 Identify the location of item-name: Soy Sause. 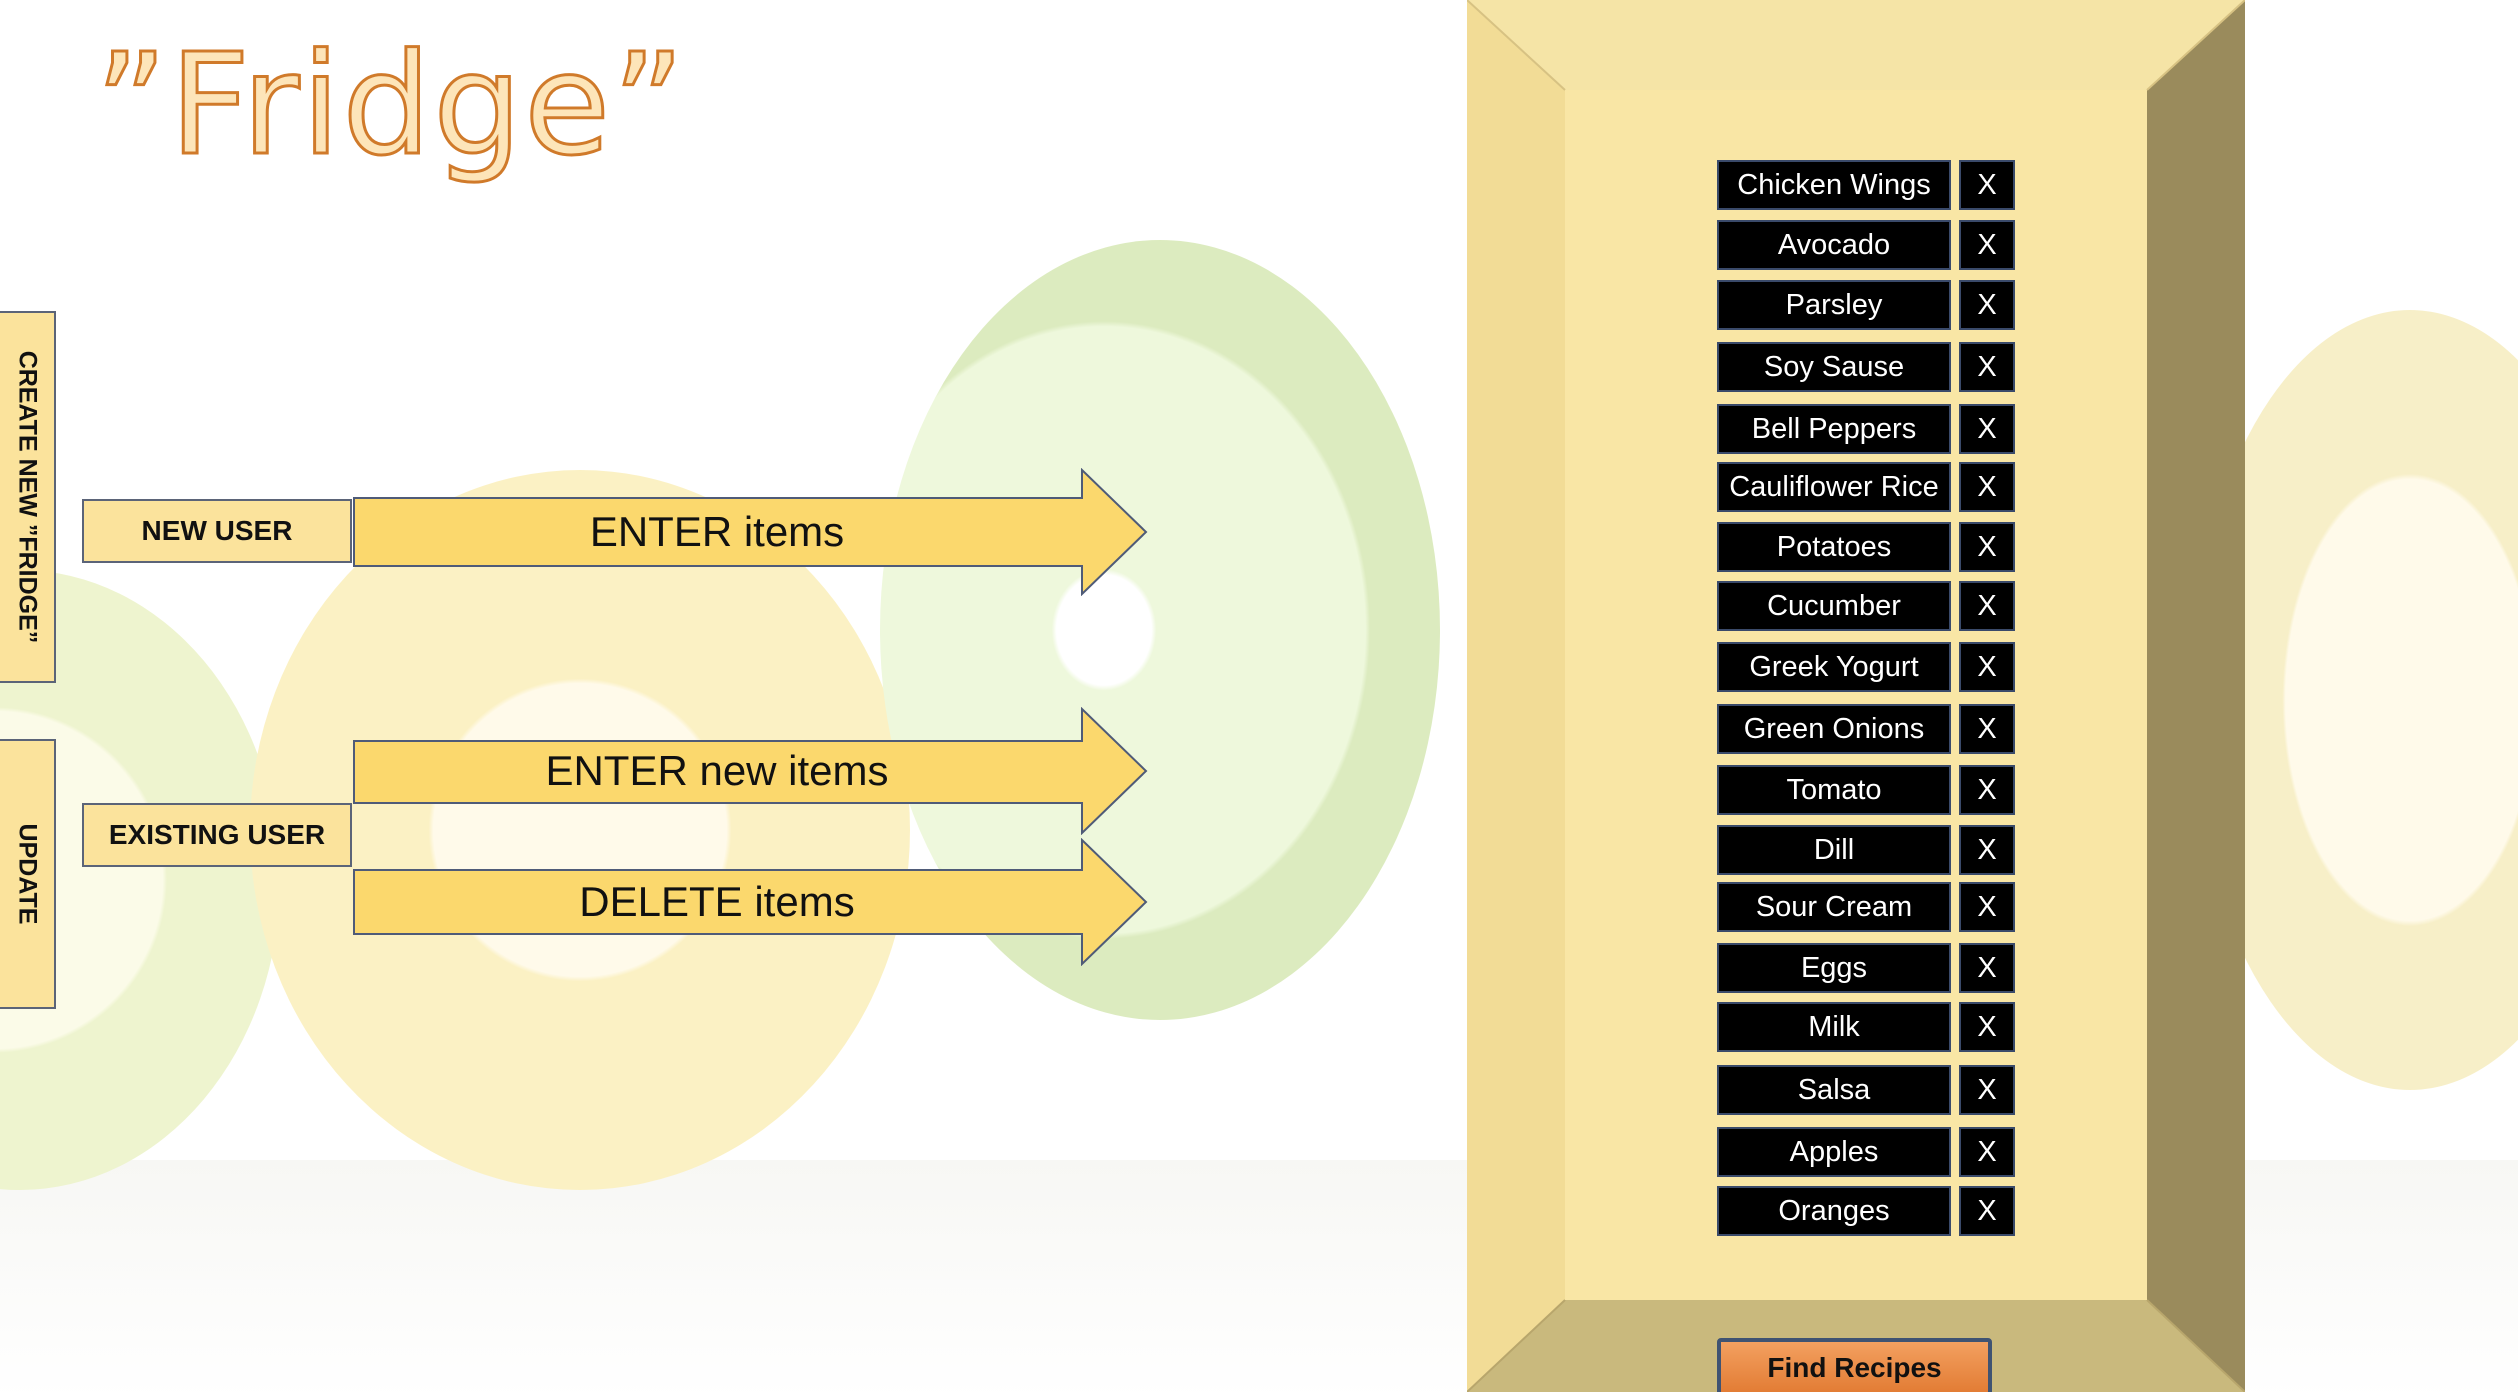
(1834, 367).